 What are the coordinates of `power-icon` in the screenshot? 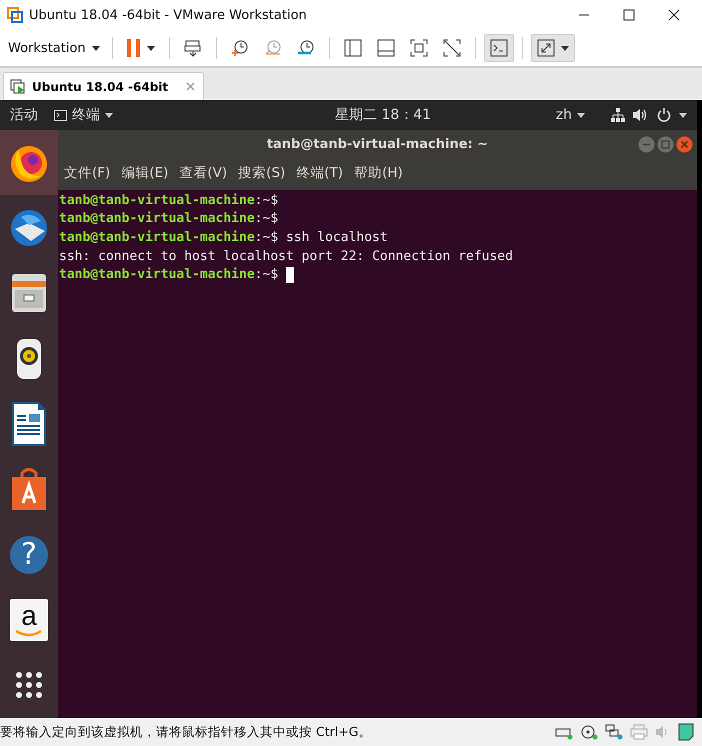 It's located at (664, 115).